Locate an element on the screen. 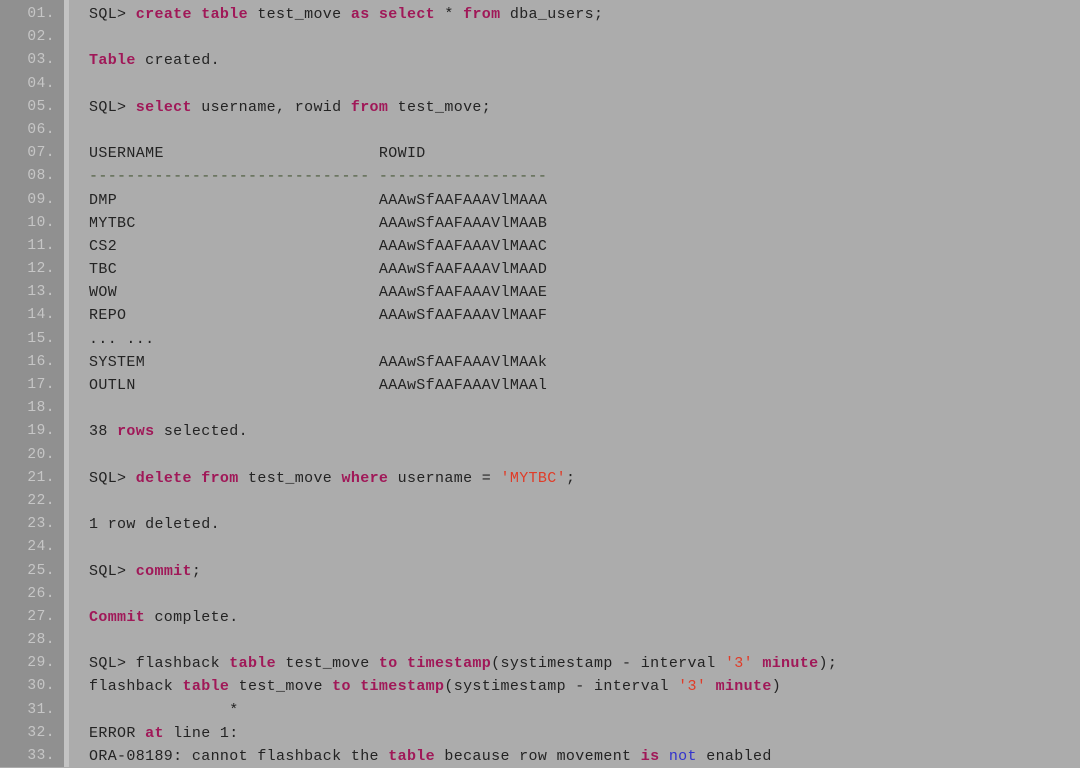 The width and height of the screenshot is (1080, 768). token-txt: DMP AAAwSfAAFAAAVlMAAA is located at coordinates (318, 200).